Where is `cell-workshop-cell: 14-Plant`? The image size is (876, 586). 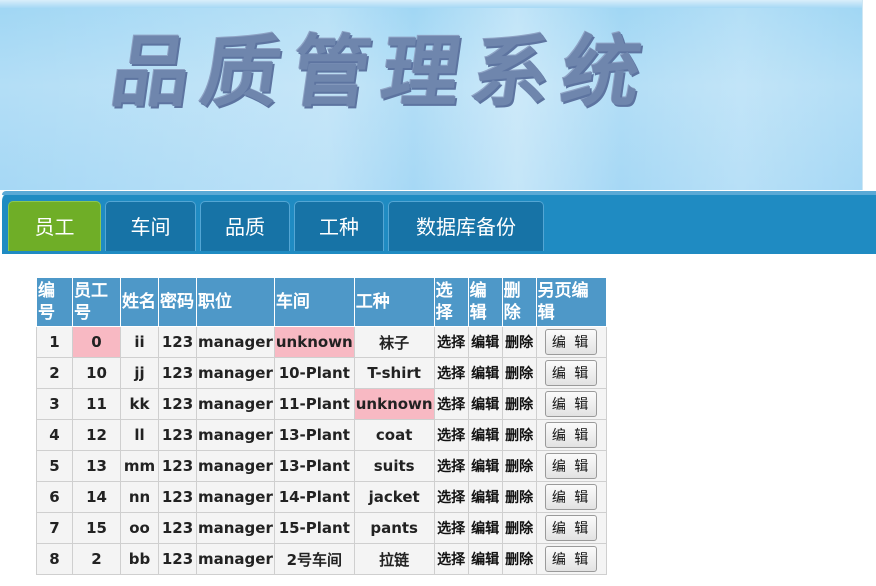
cell-workshop-cell: 14-Plant is located at coordinates (314, 497).